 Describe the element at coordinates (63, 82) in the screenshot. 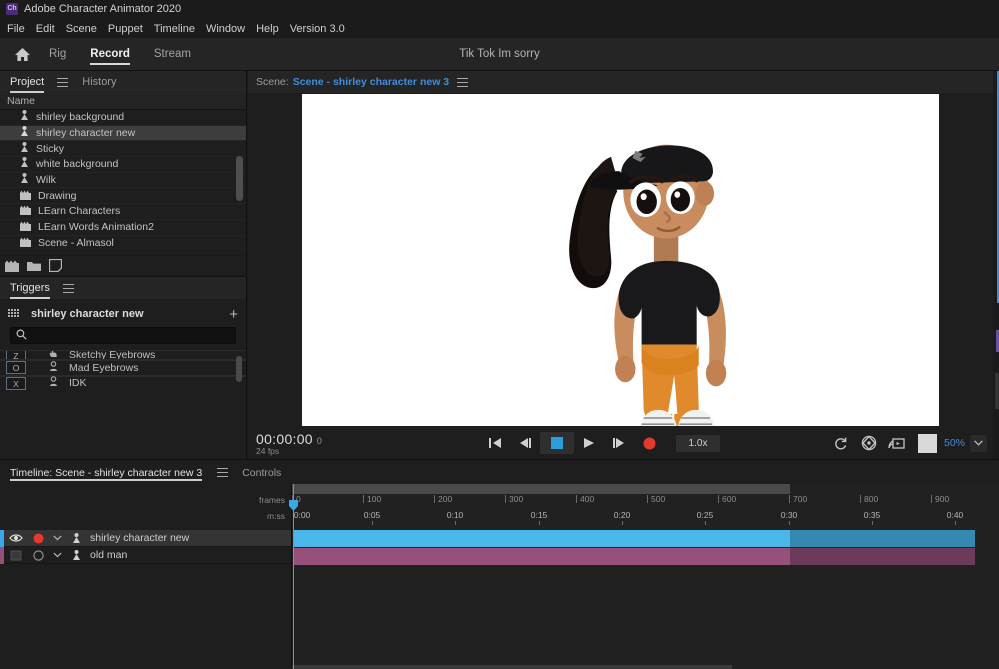

I see `project-menu-icon` at that location.